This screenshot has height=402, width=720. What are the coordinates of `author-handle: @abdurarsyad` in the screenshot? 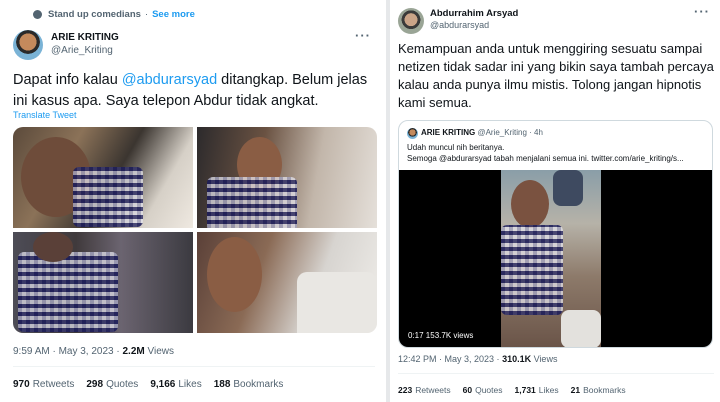 It's located at (459, 25).